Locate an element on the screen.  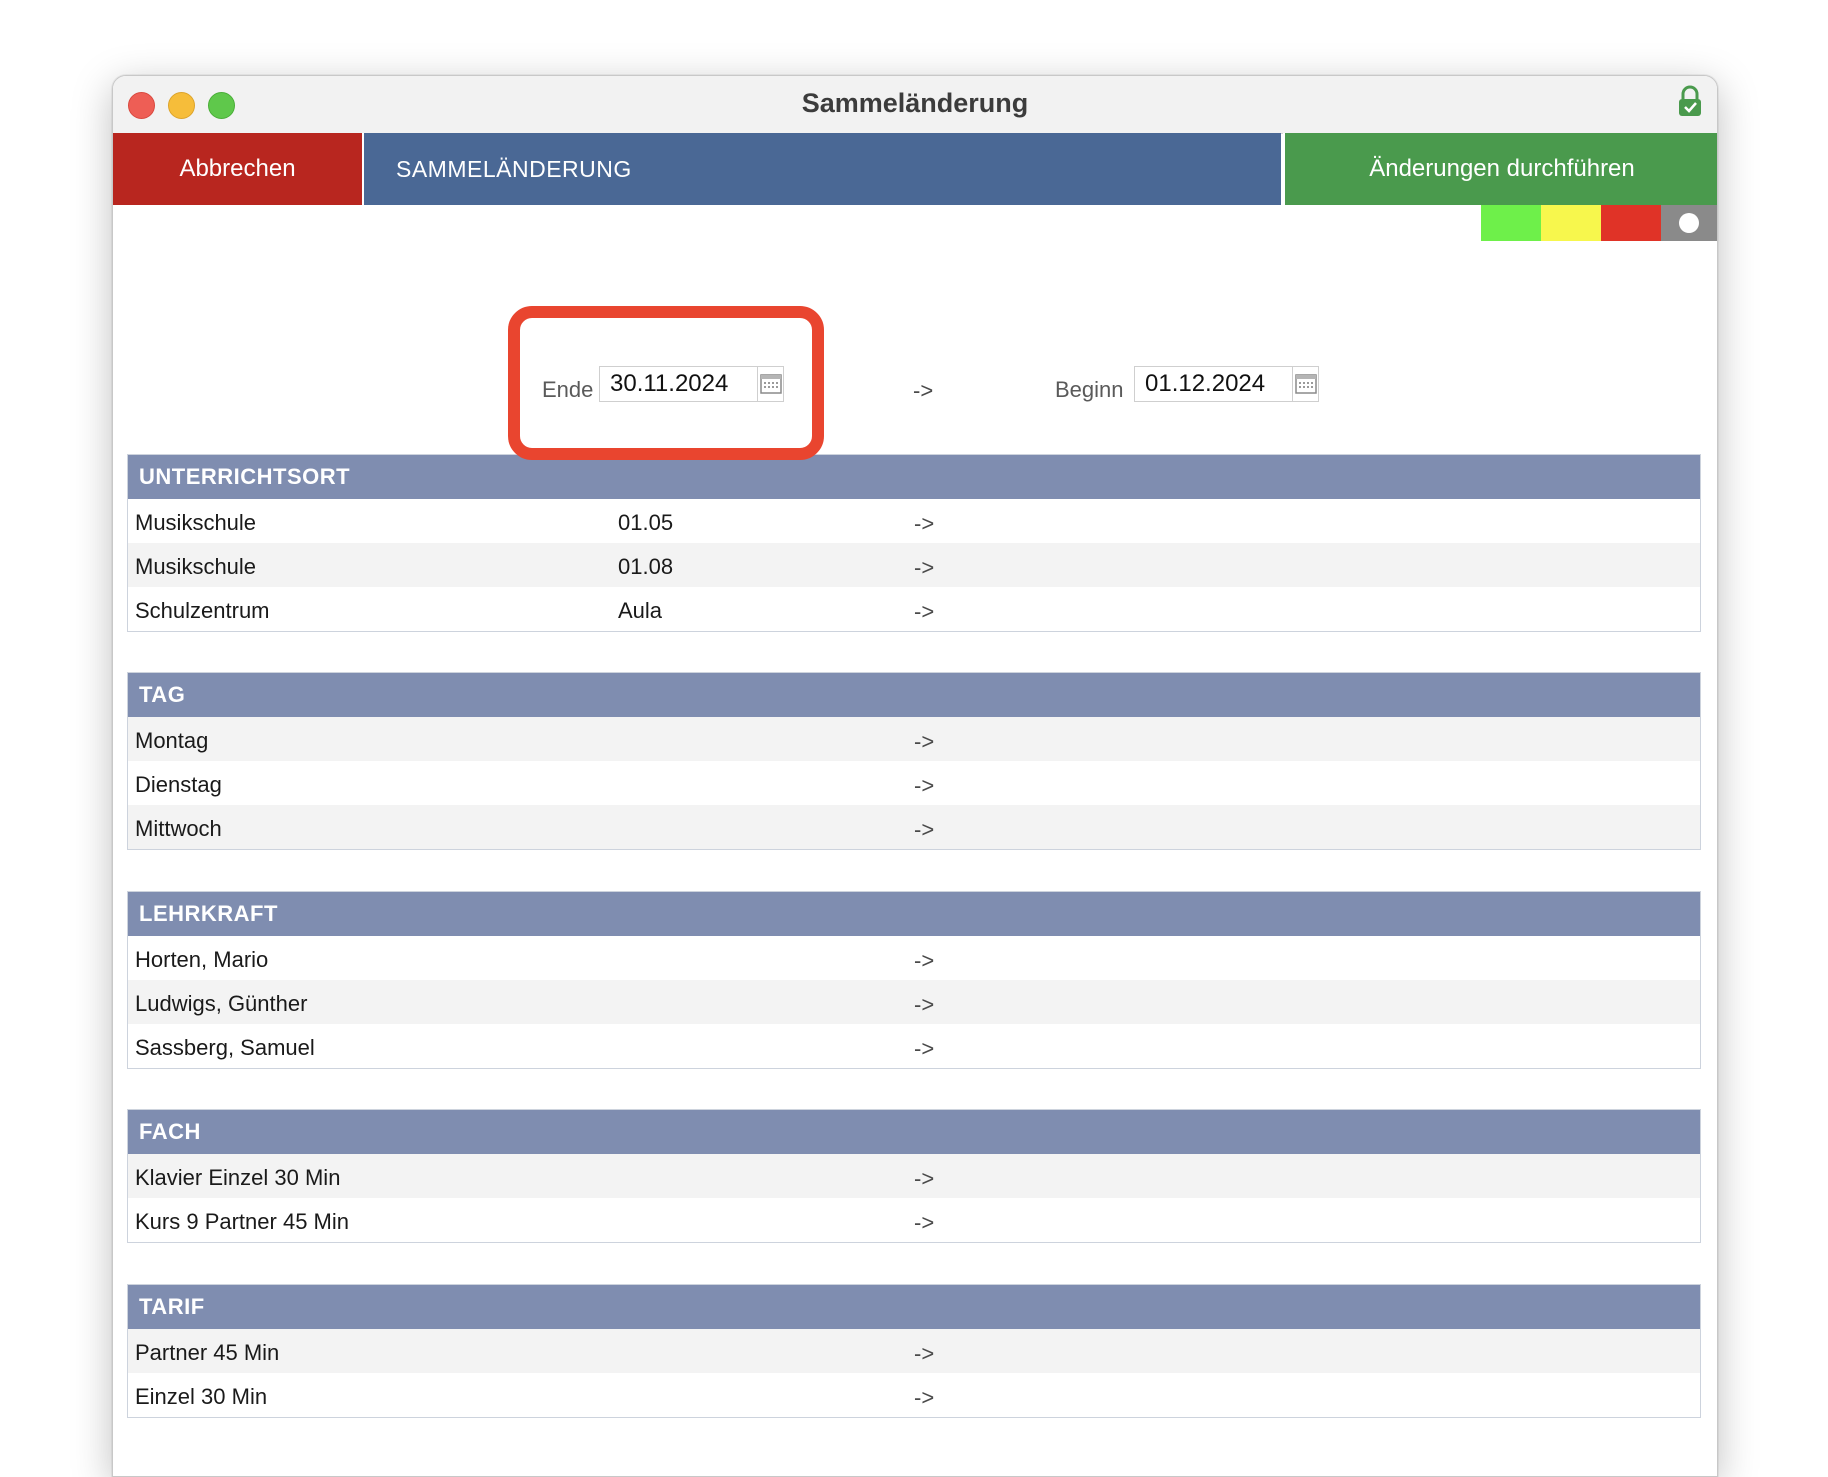
color-swatches is located at coordinates (1599, 223).